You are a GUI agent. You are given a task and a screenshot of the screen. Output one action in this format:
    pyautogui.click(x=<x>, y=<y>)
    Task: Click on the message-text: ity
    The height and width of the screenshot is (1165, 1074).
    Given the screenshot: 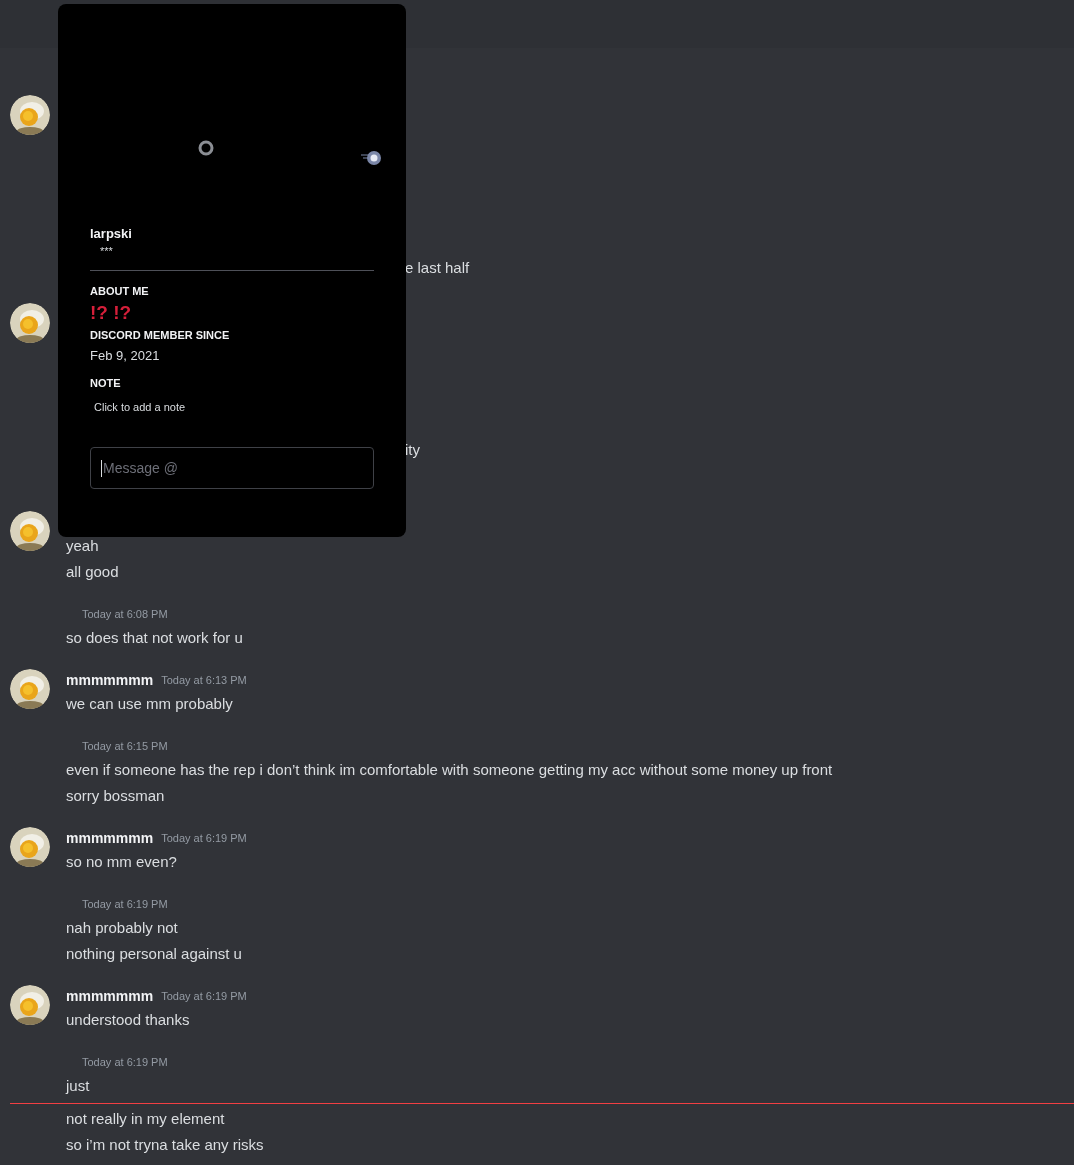 What is the action you would take?
    pyautogui.click(x=412, y=450)
    